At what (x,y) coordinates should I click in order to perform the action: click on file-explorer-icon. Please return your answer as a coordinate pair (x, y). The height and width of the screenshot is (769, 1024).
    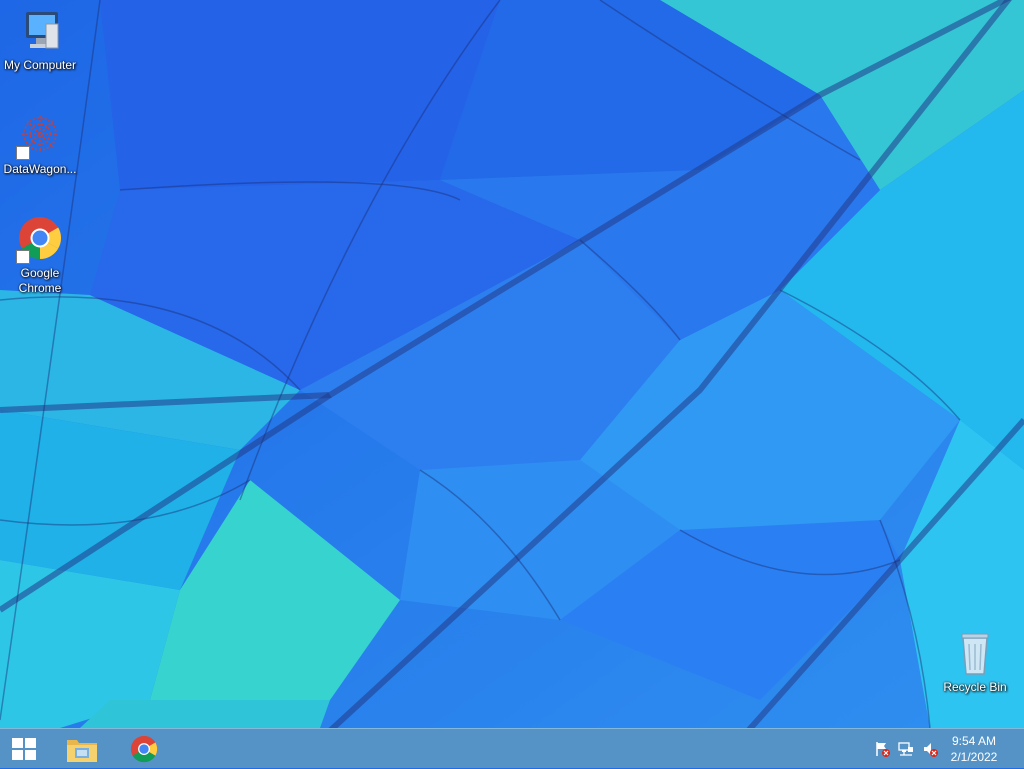
    Looking at the image, I should click on (82, 751).